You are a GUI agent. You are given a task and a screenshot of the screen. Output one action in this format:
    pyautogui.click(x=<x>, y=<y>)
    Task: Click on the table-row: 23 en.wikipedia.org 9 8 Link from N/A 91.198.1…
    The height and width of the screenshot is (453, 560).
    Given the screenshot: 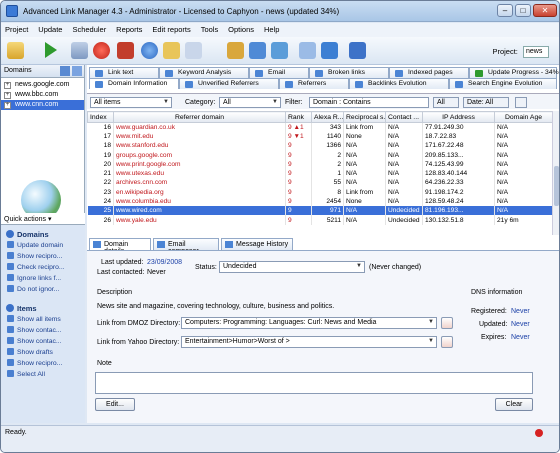 What is the action you would take?
    pyautogui.click(x=319, y=192)
    